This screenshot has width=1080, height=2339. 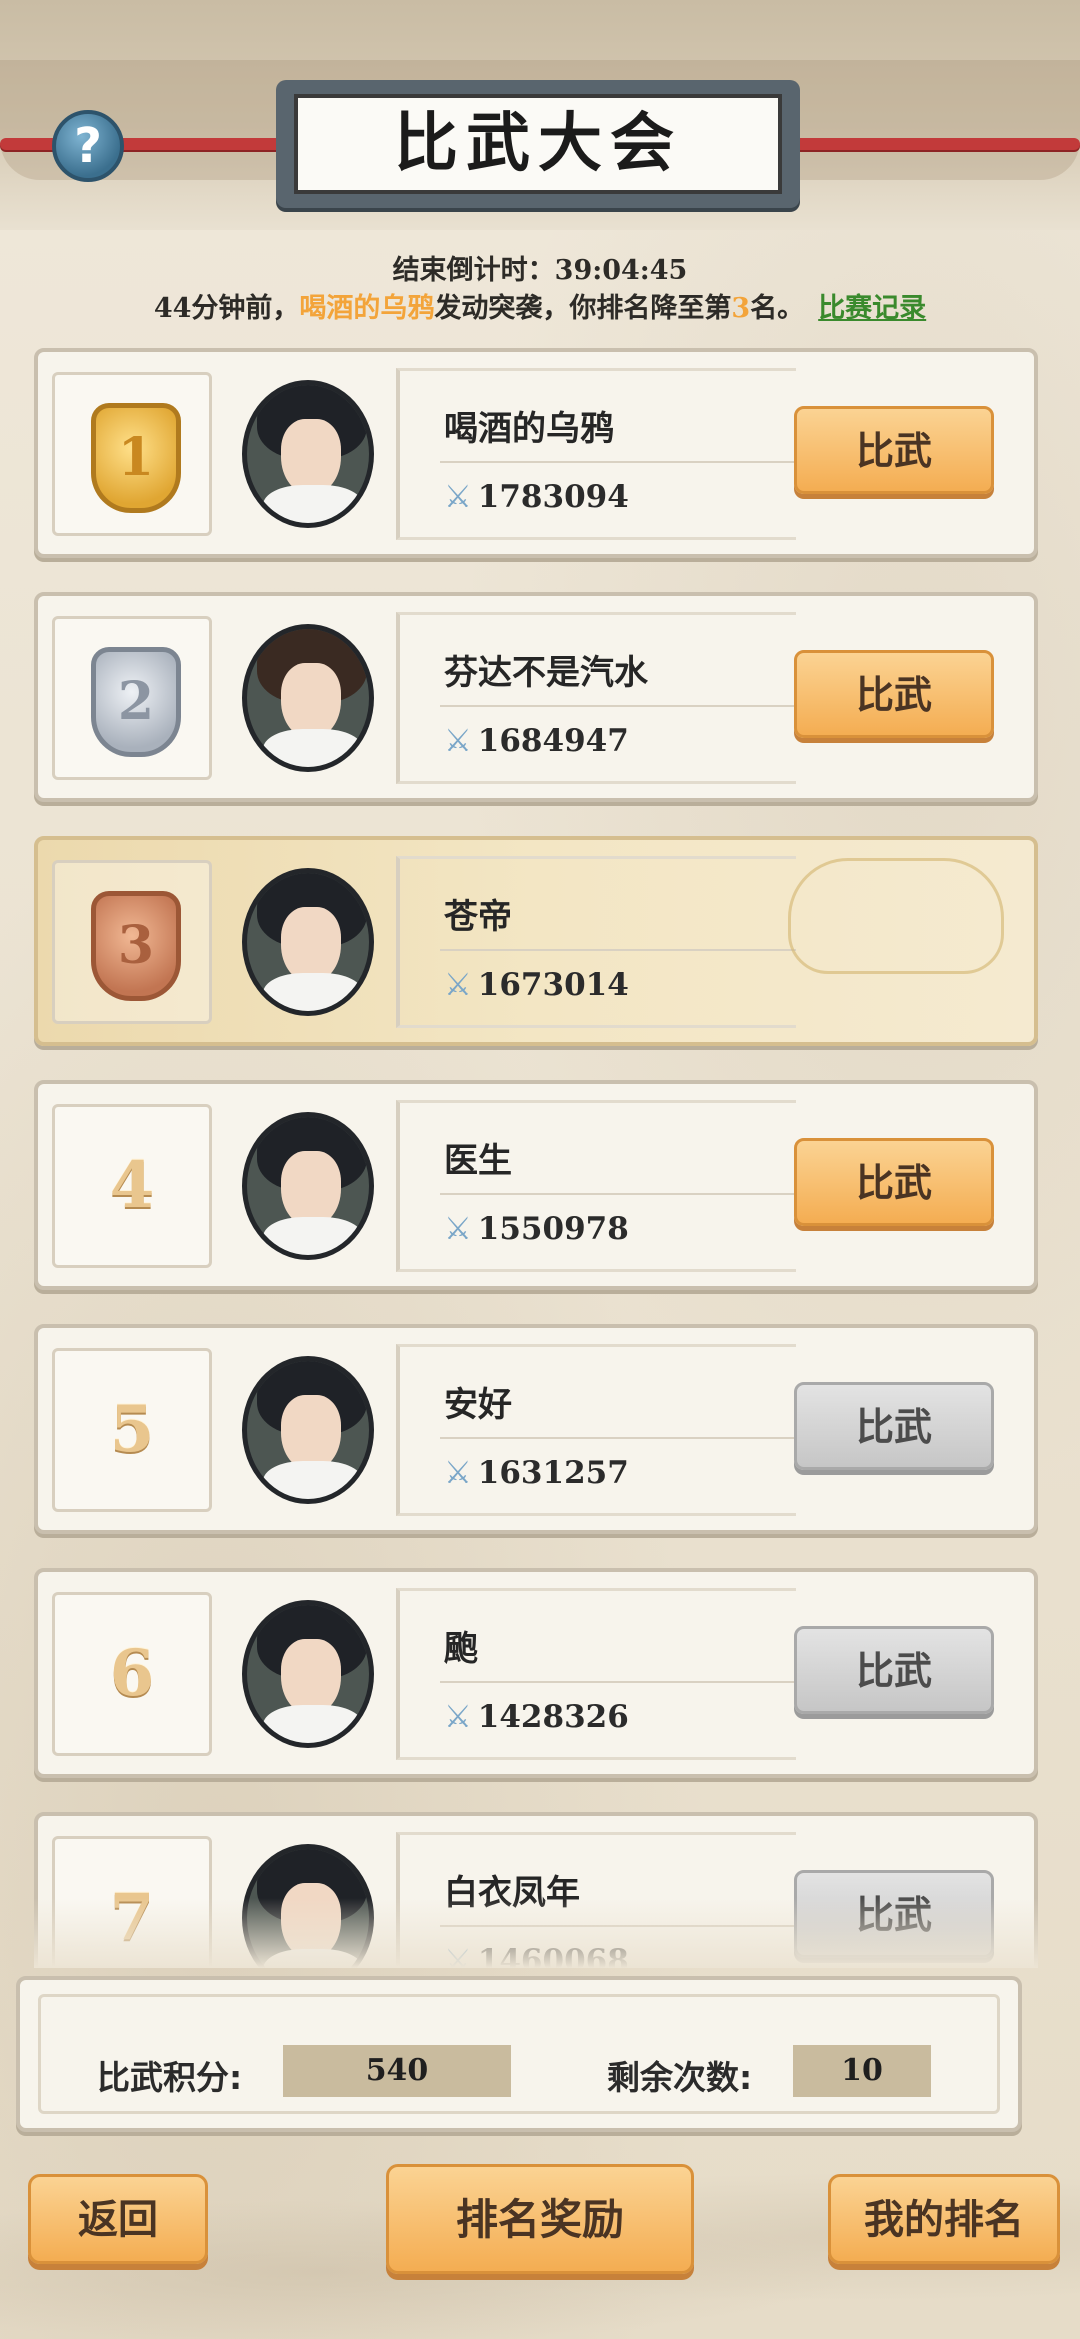 I want to click on match-record-link: 比赛记录, so click(x=872, y=308).